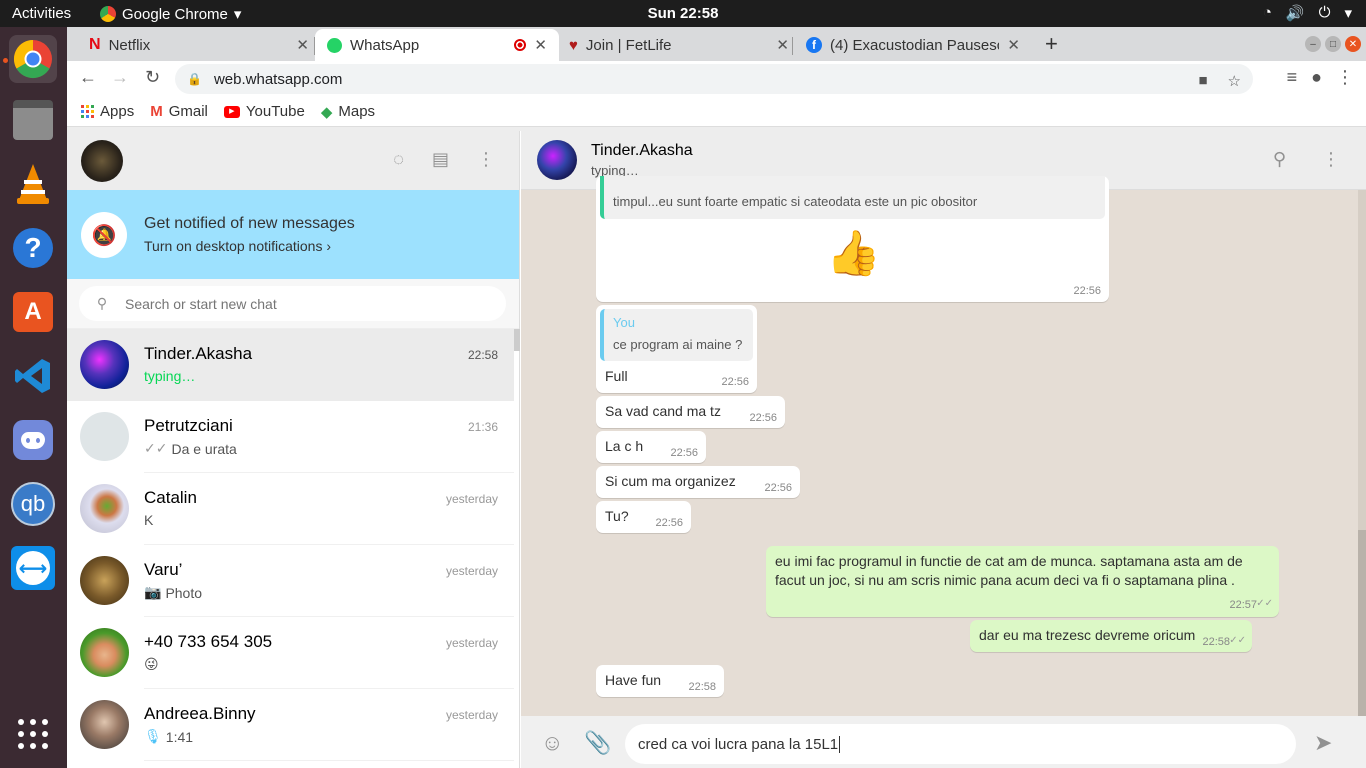  I want to click on text-cursor, so click(840, 744).